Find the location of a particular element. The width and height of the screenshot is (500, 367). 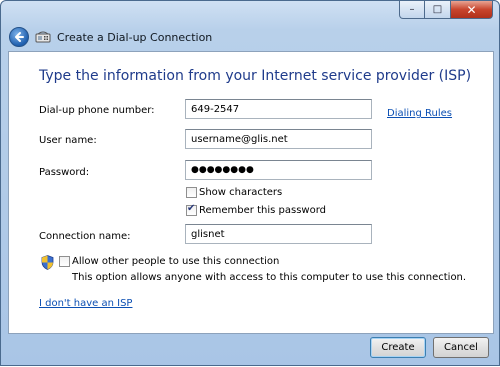

password-label: Password: is located at coordinates (64, 172).